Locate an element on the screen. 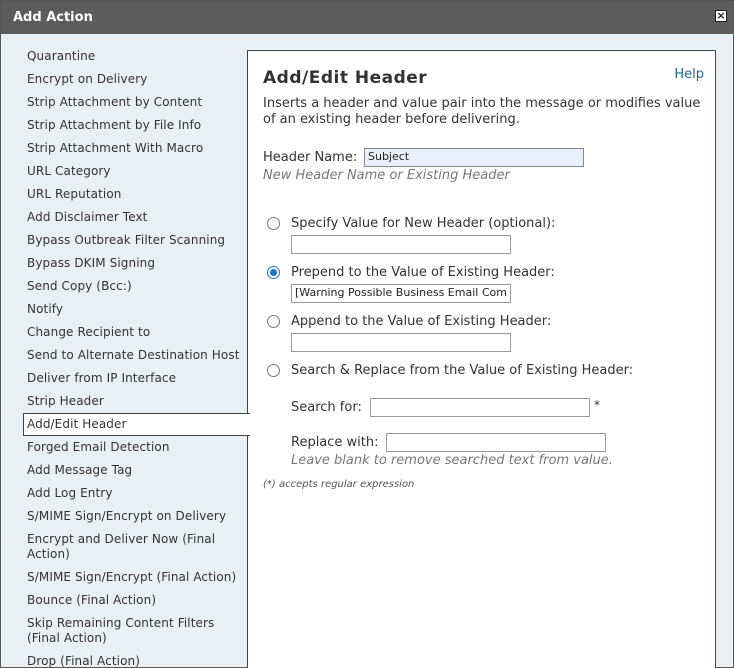 The image size is (734, 668). search-for-input is located at coordinates (480, 407).